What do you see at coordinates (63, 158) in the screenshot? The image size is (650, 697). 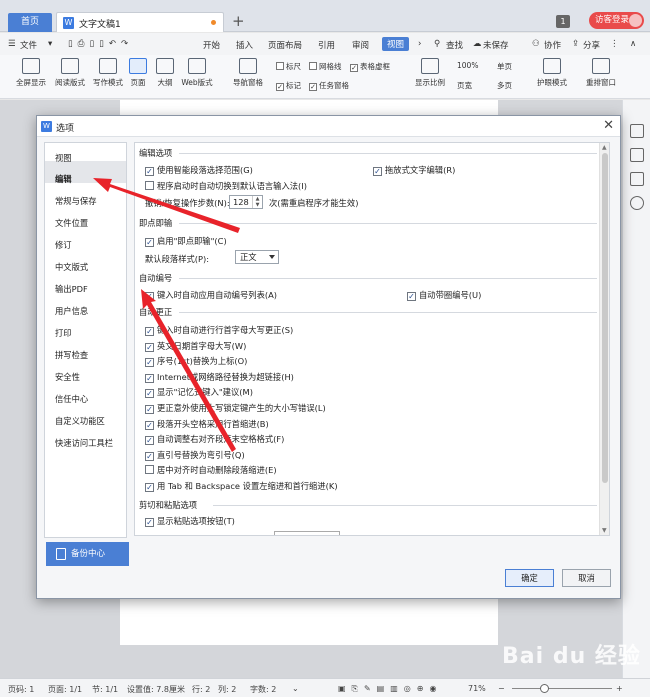 I see `nav-item-view: 视图` at bounding box center [63, 158].